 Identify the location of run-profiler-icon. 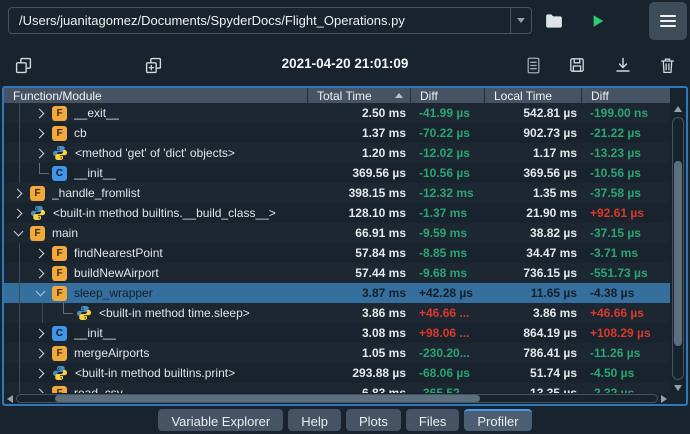
(598, 21).